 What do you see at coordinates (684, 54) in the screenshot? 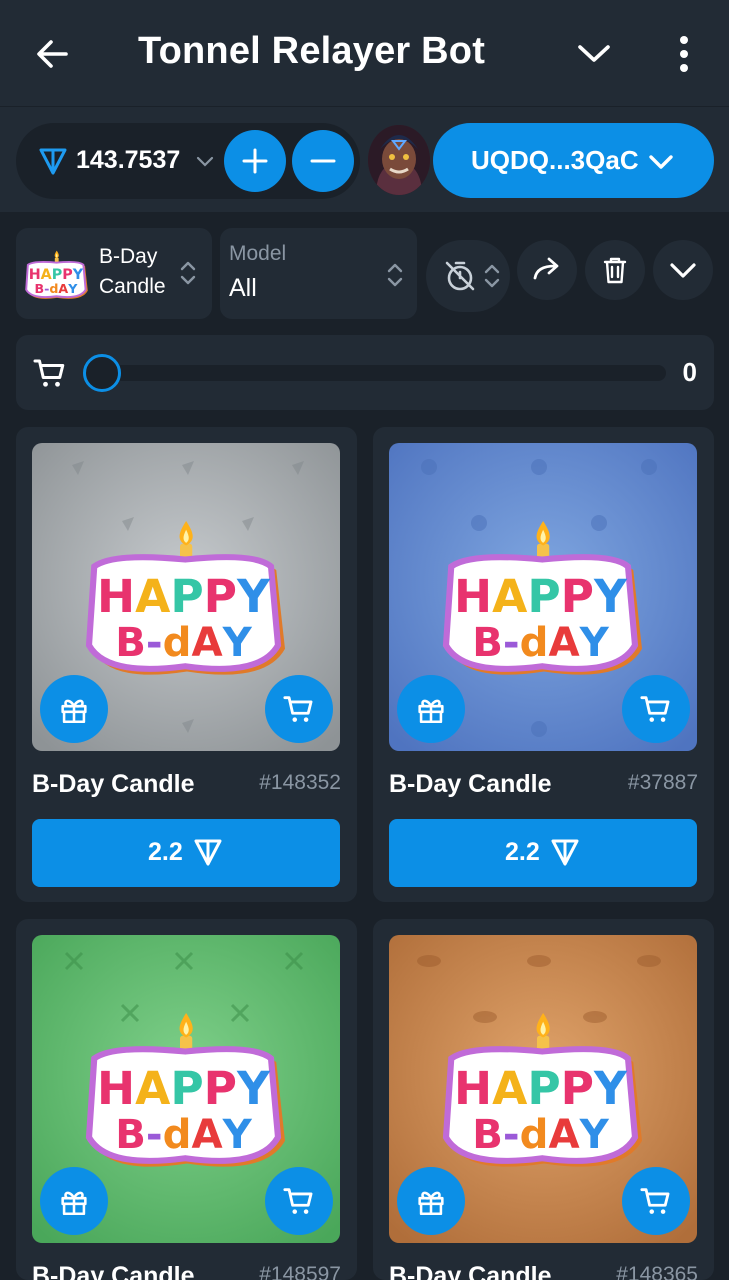
I see `more-vertical-icon` at bounding box center [684, 54].